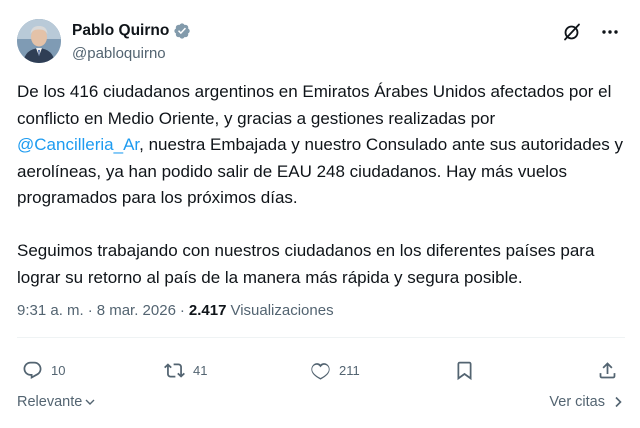 This screenshot has height=428, width=640. What do you see at coordinates (120, 31) in the screenshot?
I see `author-name: Pablo Quirno` at bounding box center [120, 31].